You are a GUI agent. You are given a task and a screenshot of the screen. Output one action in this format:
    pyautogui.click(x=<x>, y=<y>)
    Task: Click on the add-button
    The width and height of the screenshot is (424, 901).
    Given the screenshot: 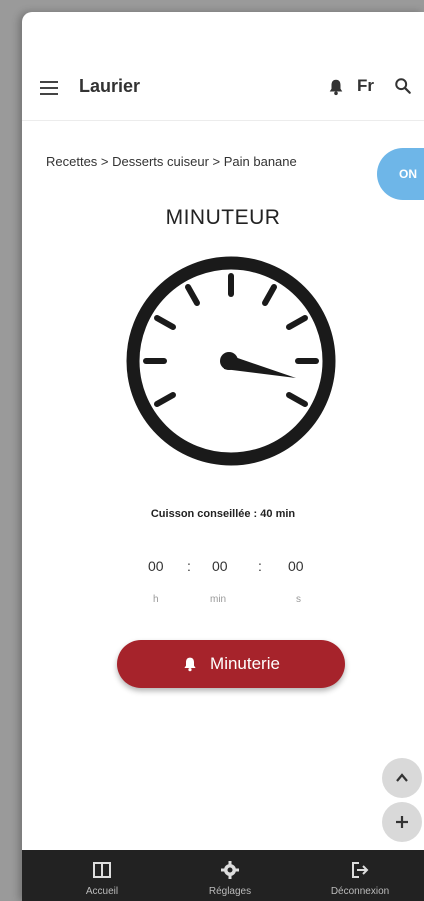 What is the action you would take?
    pyautogui.click(x=402, y=822)
    